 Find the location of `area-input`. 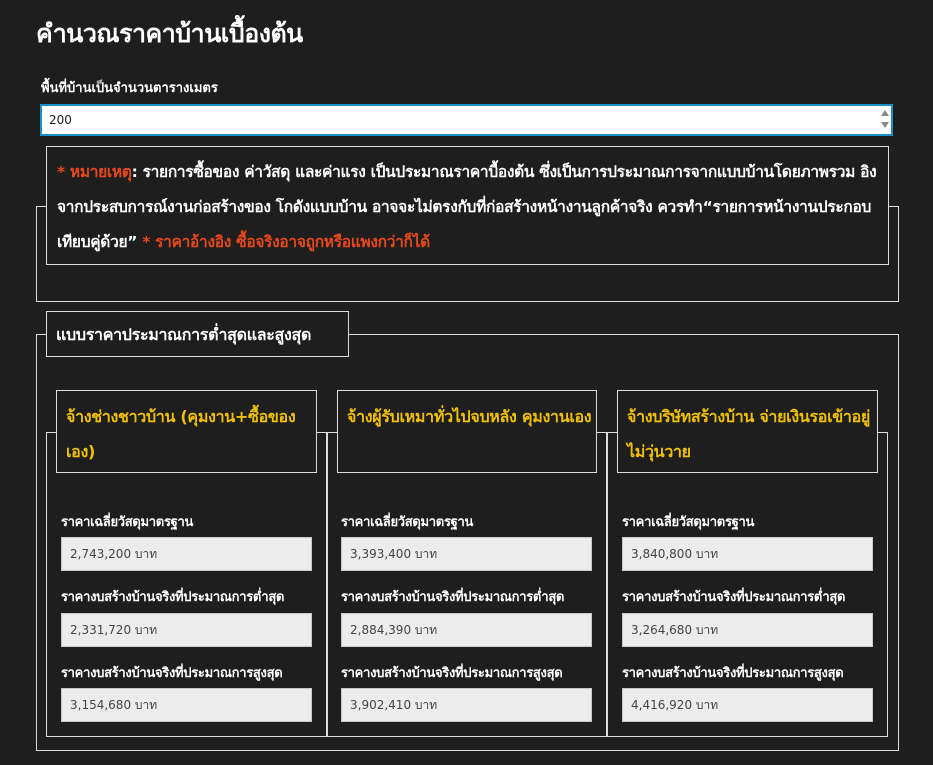

area-input is located at coordinates (466, 120).